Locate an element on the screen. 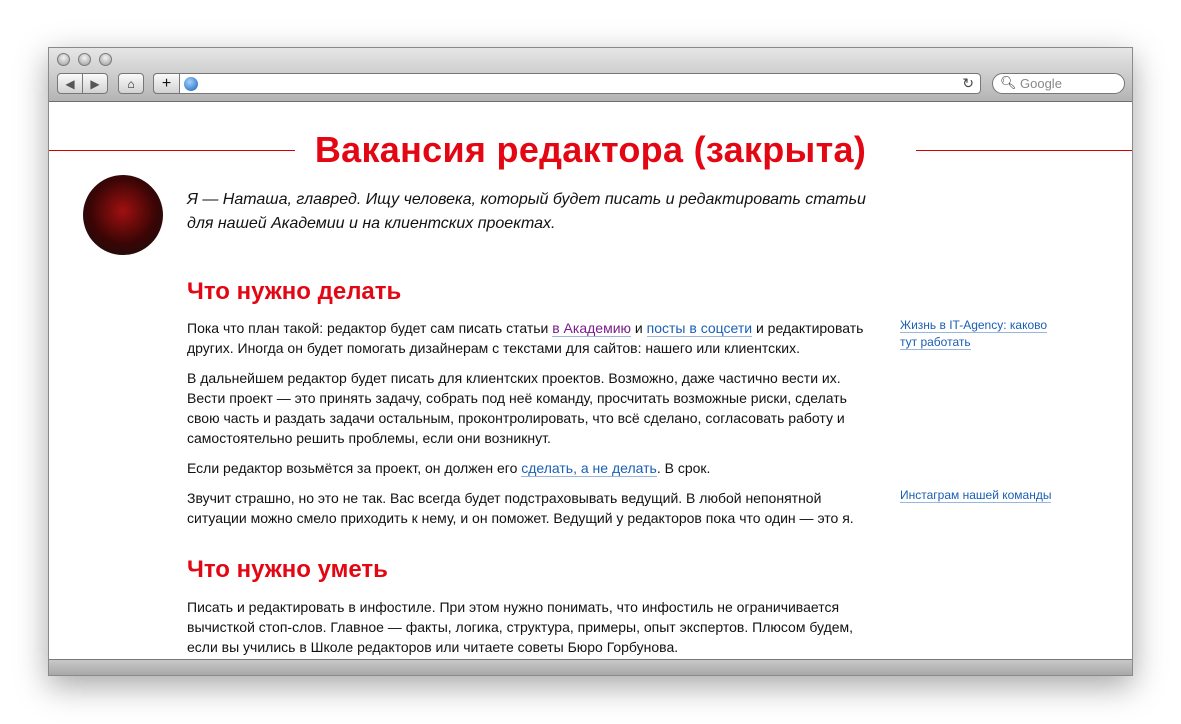  section-heading-todo: Что нужно делать is located at coordinates (294, 291).